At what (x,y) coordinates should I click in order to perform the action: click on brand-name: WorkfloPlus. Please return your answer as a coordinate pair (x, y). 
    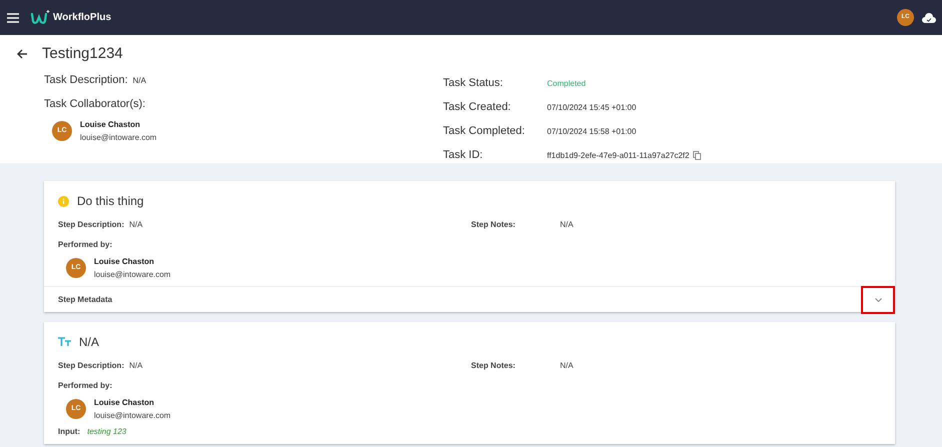
    Looking at the image, I should click on (82, 18).